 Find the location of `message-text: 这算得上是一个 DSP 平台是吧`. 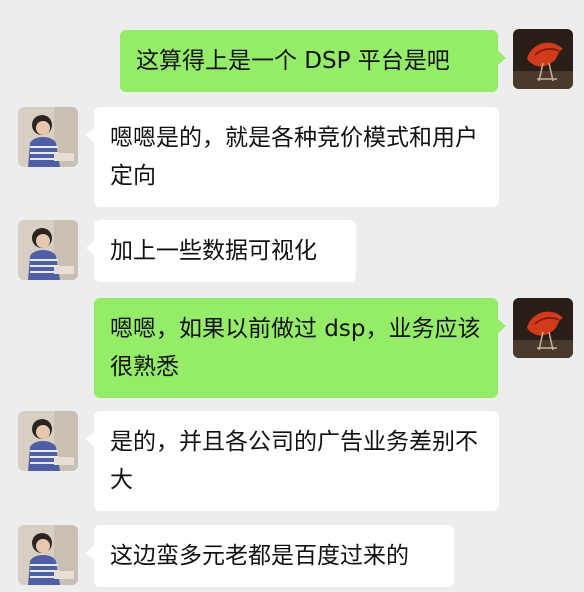

message-text: 这算得上是一个 DSP 平台是吧 is located at coordinates (293, 61).